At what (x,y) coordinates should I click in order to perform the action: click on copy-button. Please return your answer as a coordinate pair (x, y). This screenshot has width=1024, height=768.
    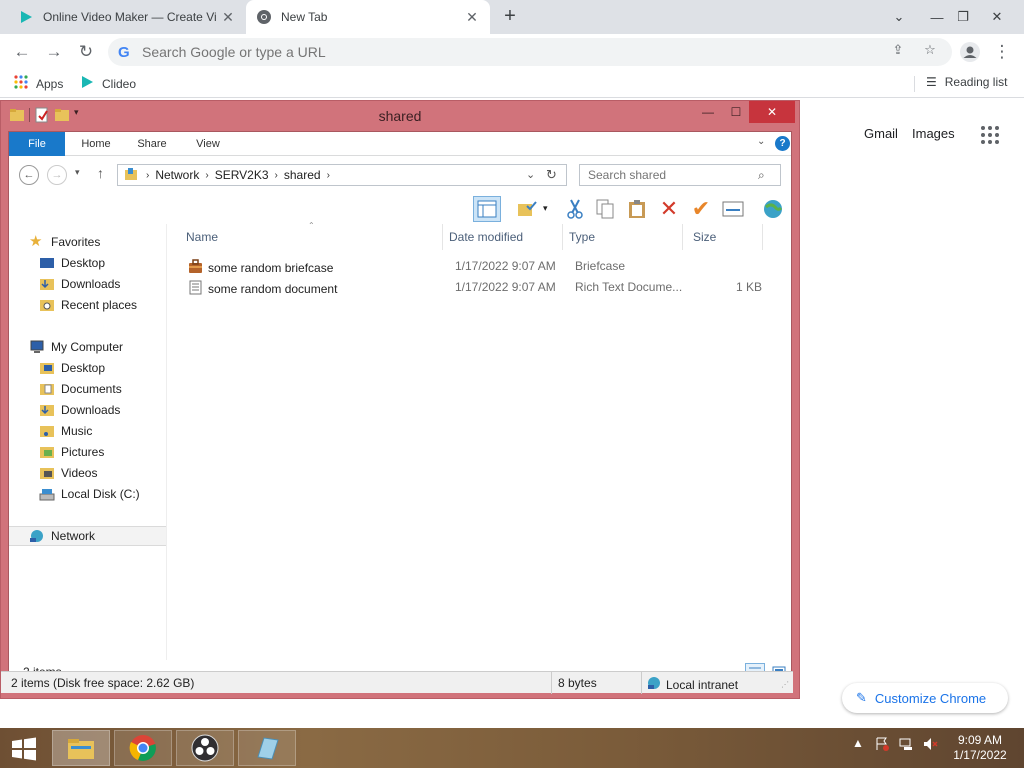
    Looking at the image, I should click on (605, 209).